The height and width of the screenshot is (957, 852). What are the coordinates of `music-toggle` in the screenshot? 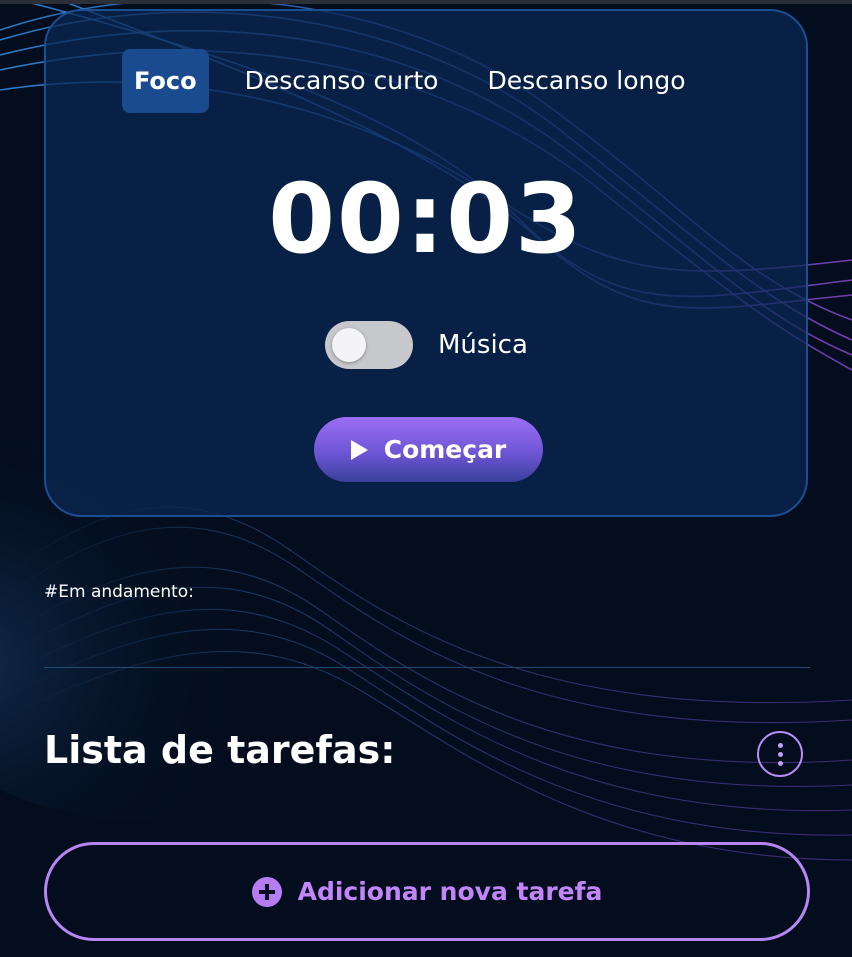 It's located at (369, 345).